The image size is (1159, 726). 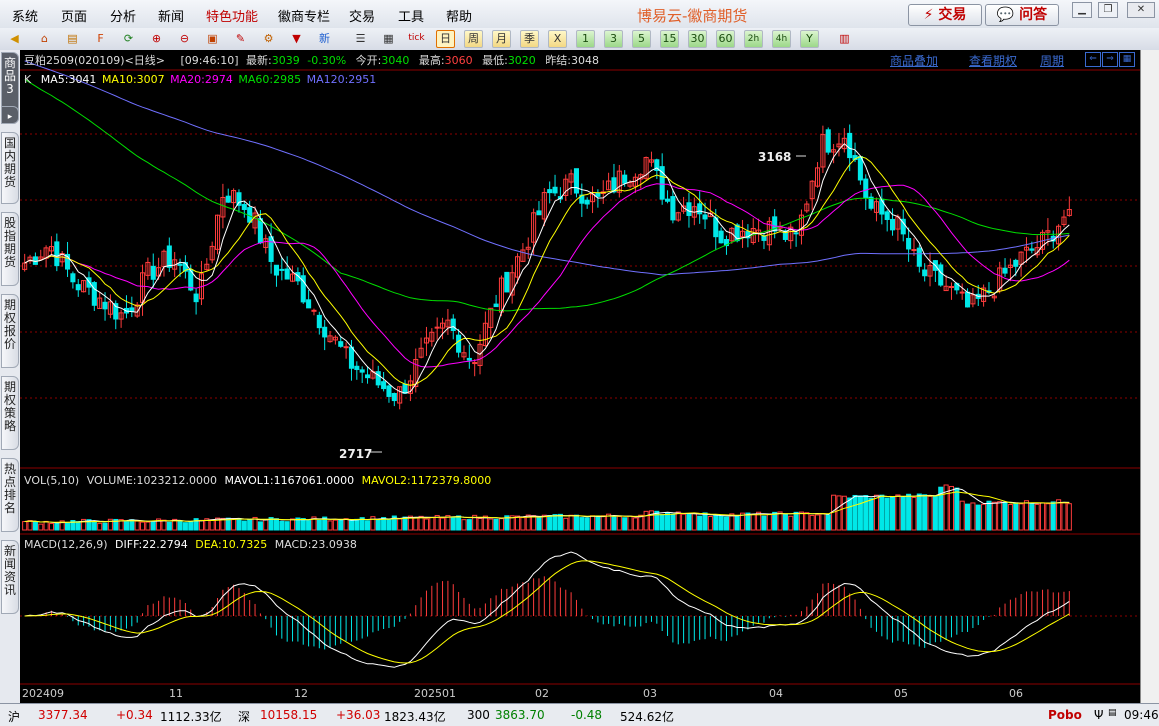 I want to click on side-tab-hot-rank: 热点排名, so click(x=10, y=495).